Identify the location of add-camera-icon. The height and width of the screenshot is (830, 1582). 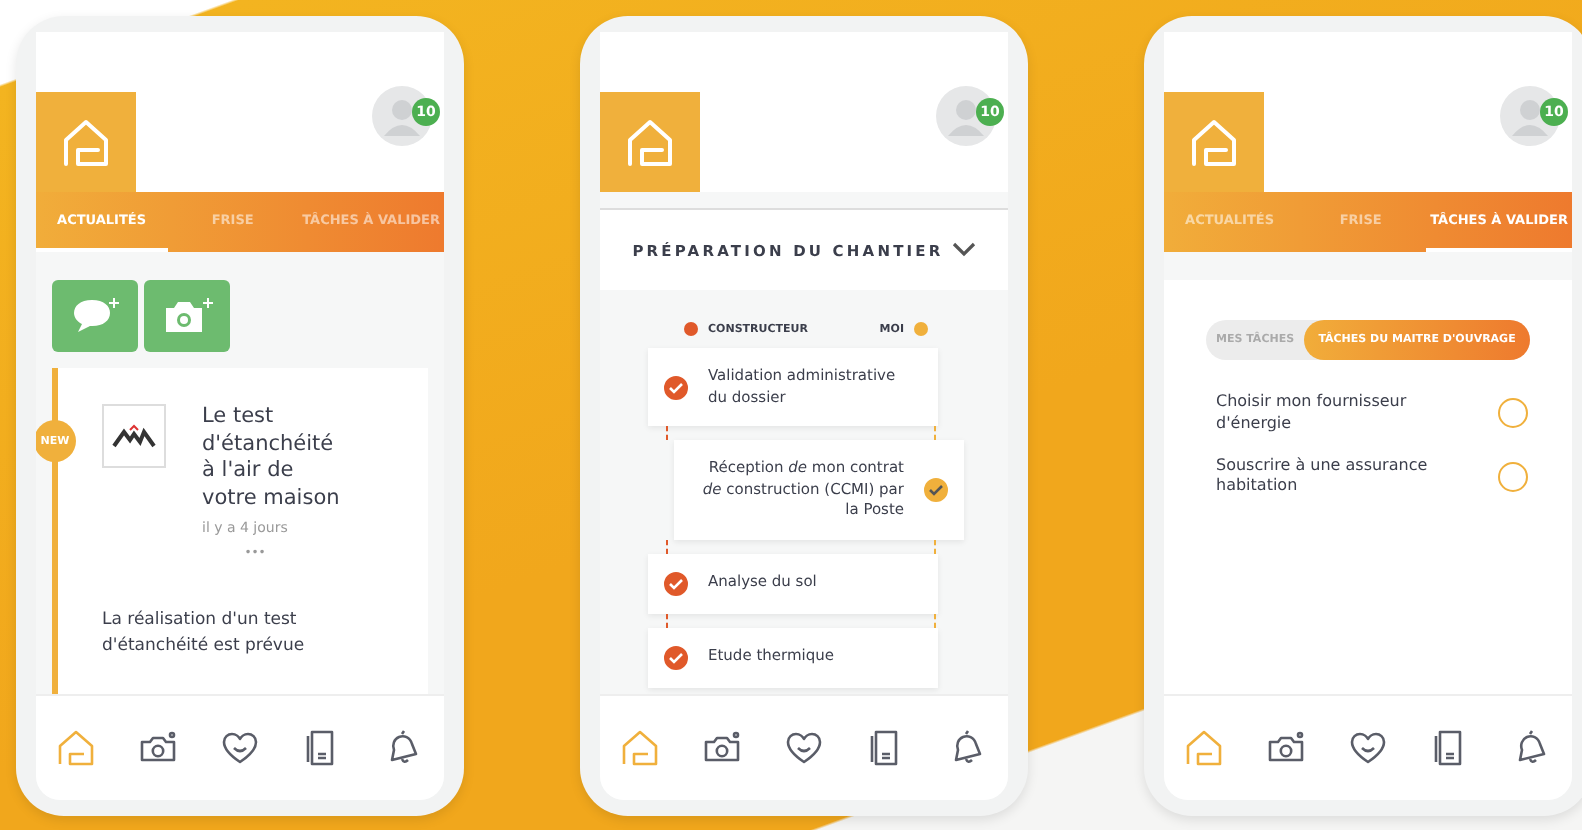
(187, 316).